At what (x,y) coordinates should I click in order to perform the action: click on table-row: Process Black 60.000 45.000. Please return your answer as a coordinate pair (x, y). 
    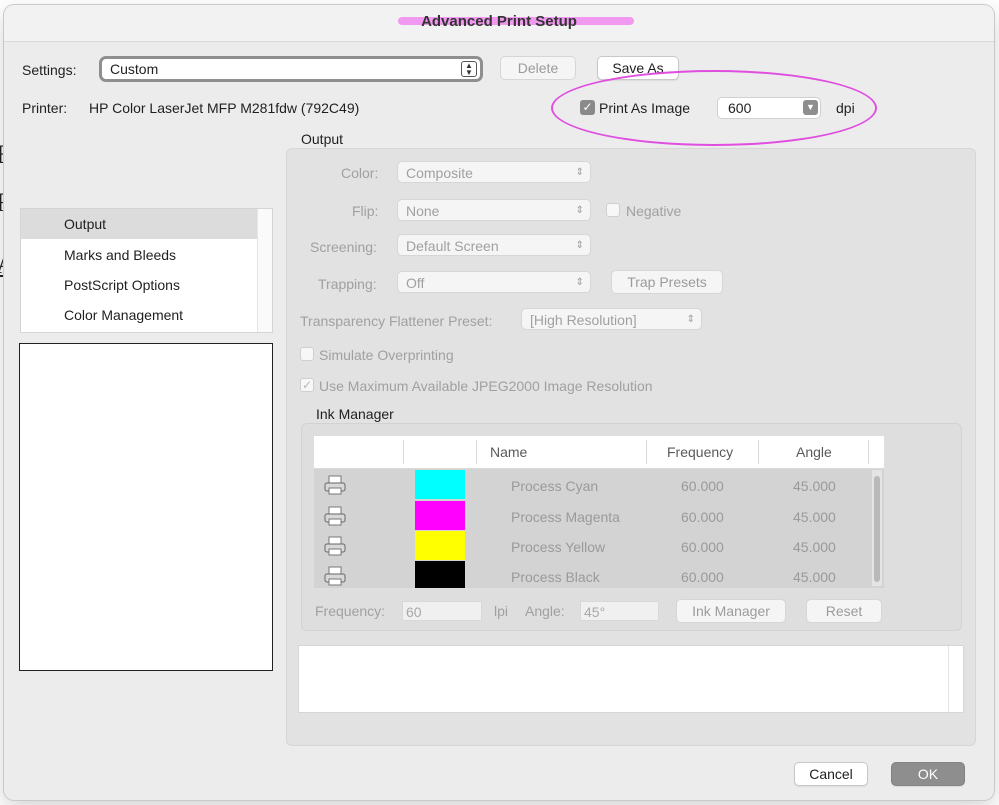
    Looking at the image, I should click on (592, 576).